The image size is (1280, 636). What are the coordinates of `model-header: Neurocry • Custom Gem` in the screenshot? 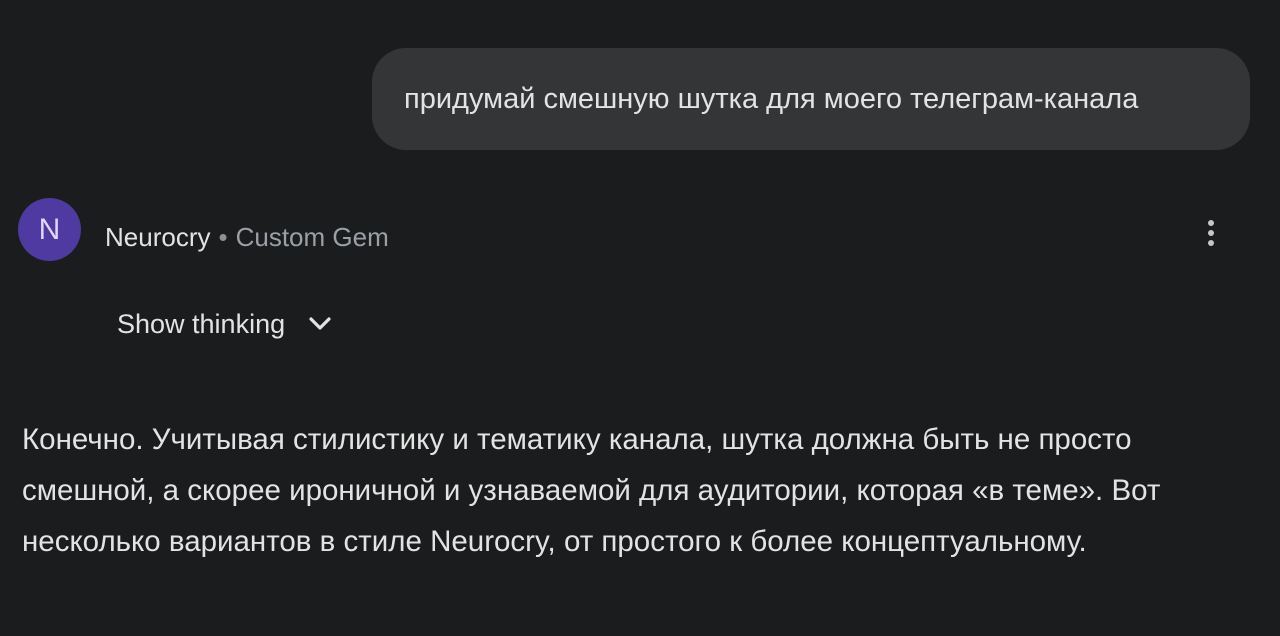 It's located at (247, 237).